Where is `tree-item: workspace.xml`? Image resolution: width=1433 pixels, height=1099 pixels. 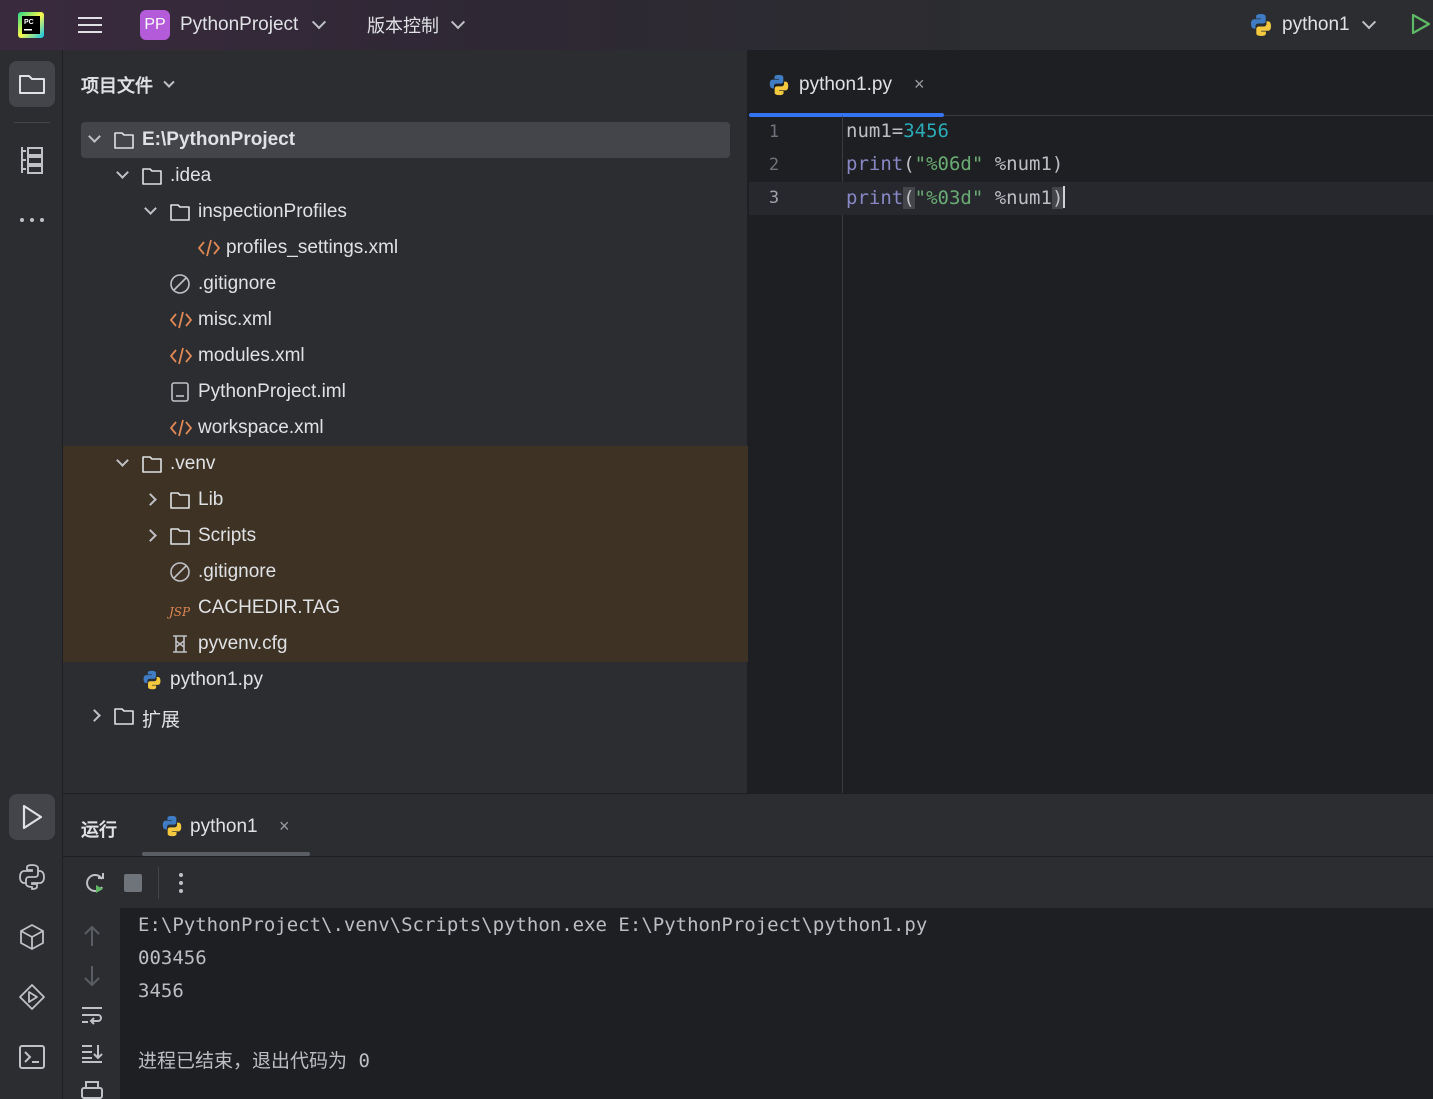 tree-item: workspace.xml is located at coordinates (405, 428).